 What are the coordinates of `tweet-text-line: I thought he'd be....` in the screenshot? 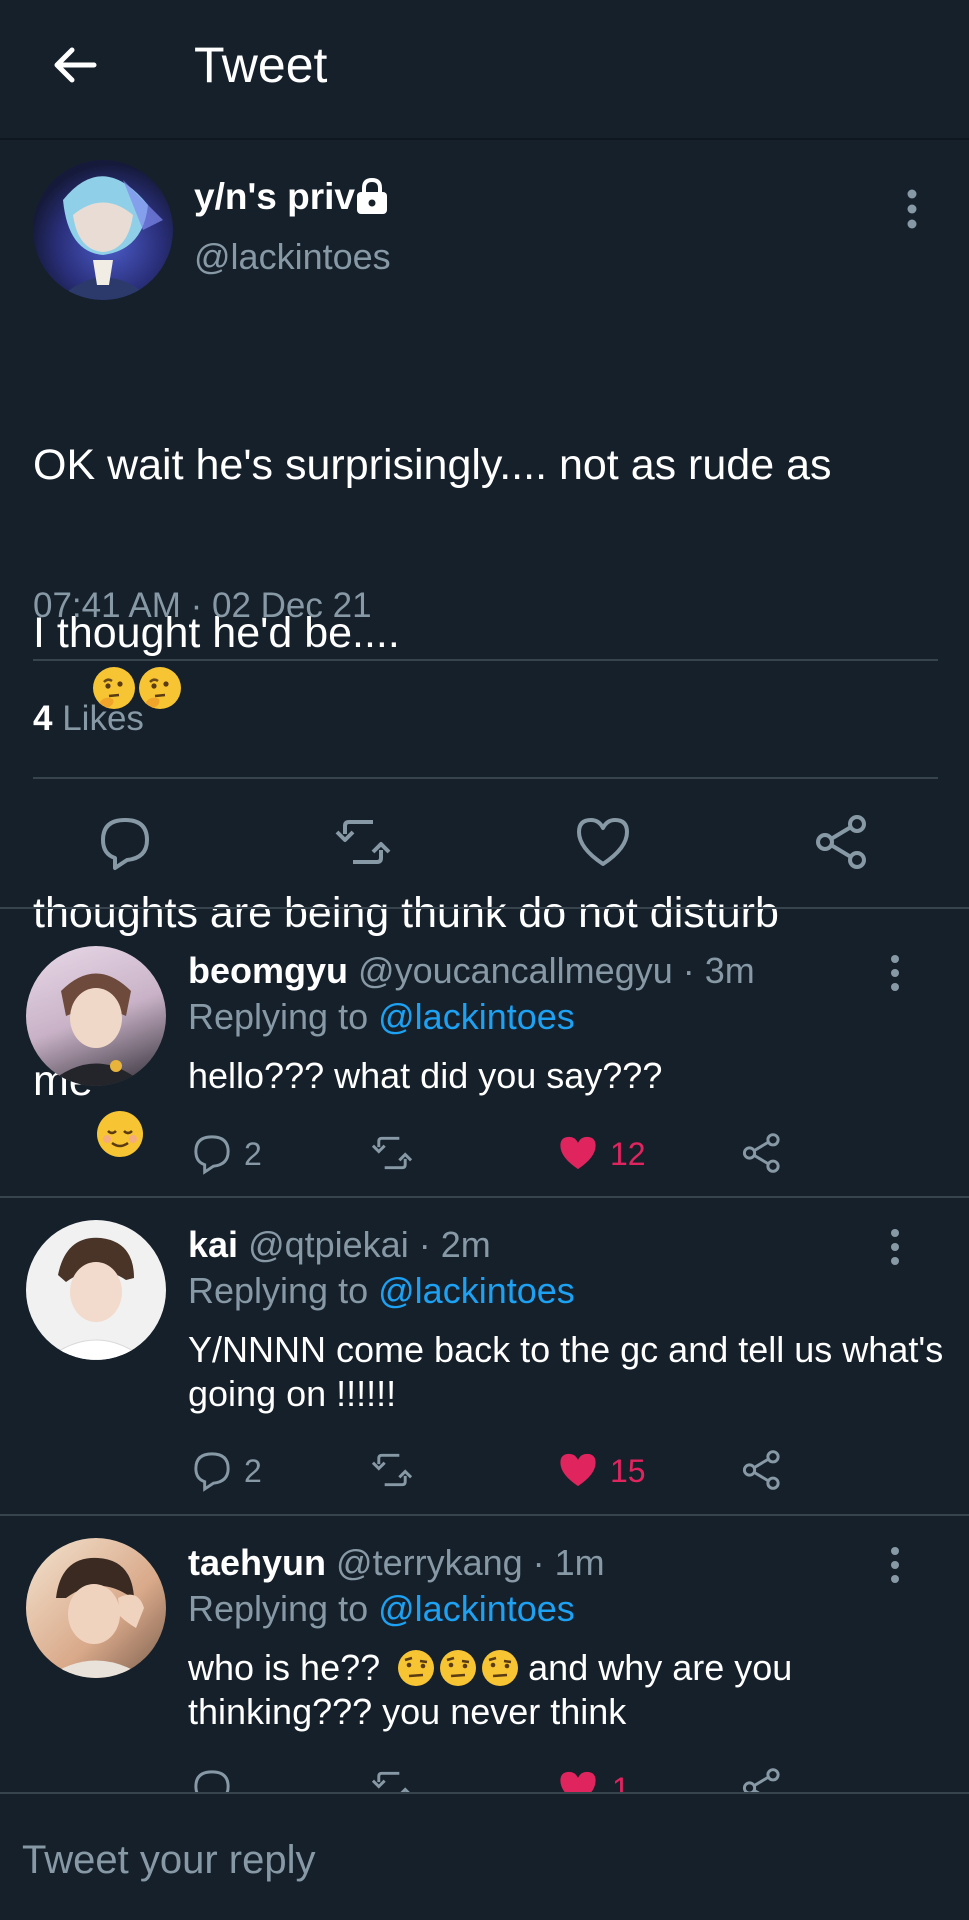 It's located at (493, 689).